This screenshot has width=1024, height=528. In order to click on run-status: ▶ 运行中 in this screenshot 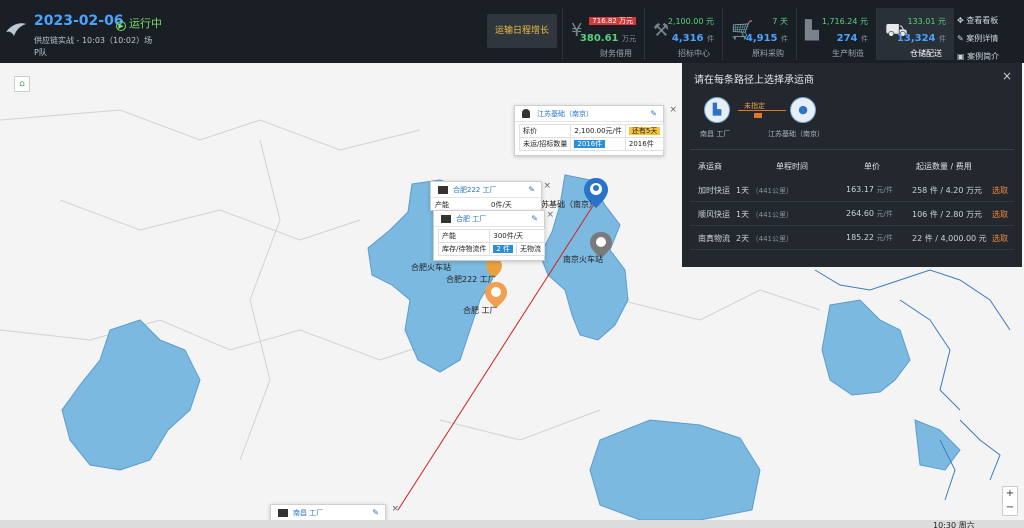, I will do `click(139, 23)`.